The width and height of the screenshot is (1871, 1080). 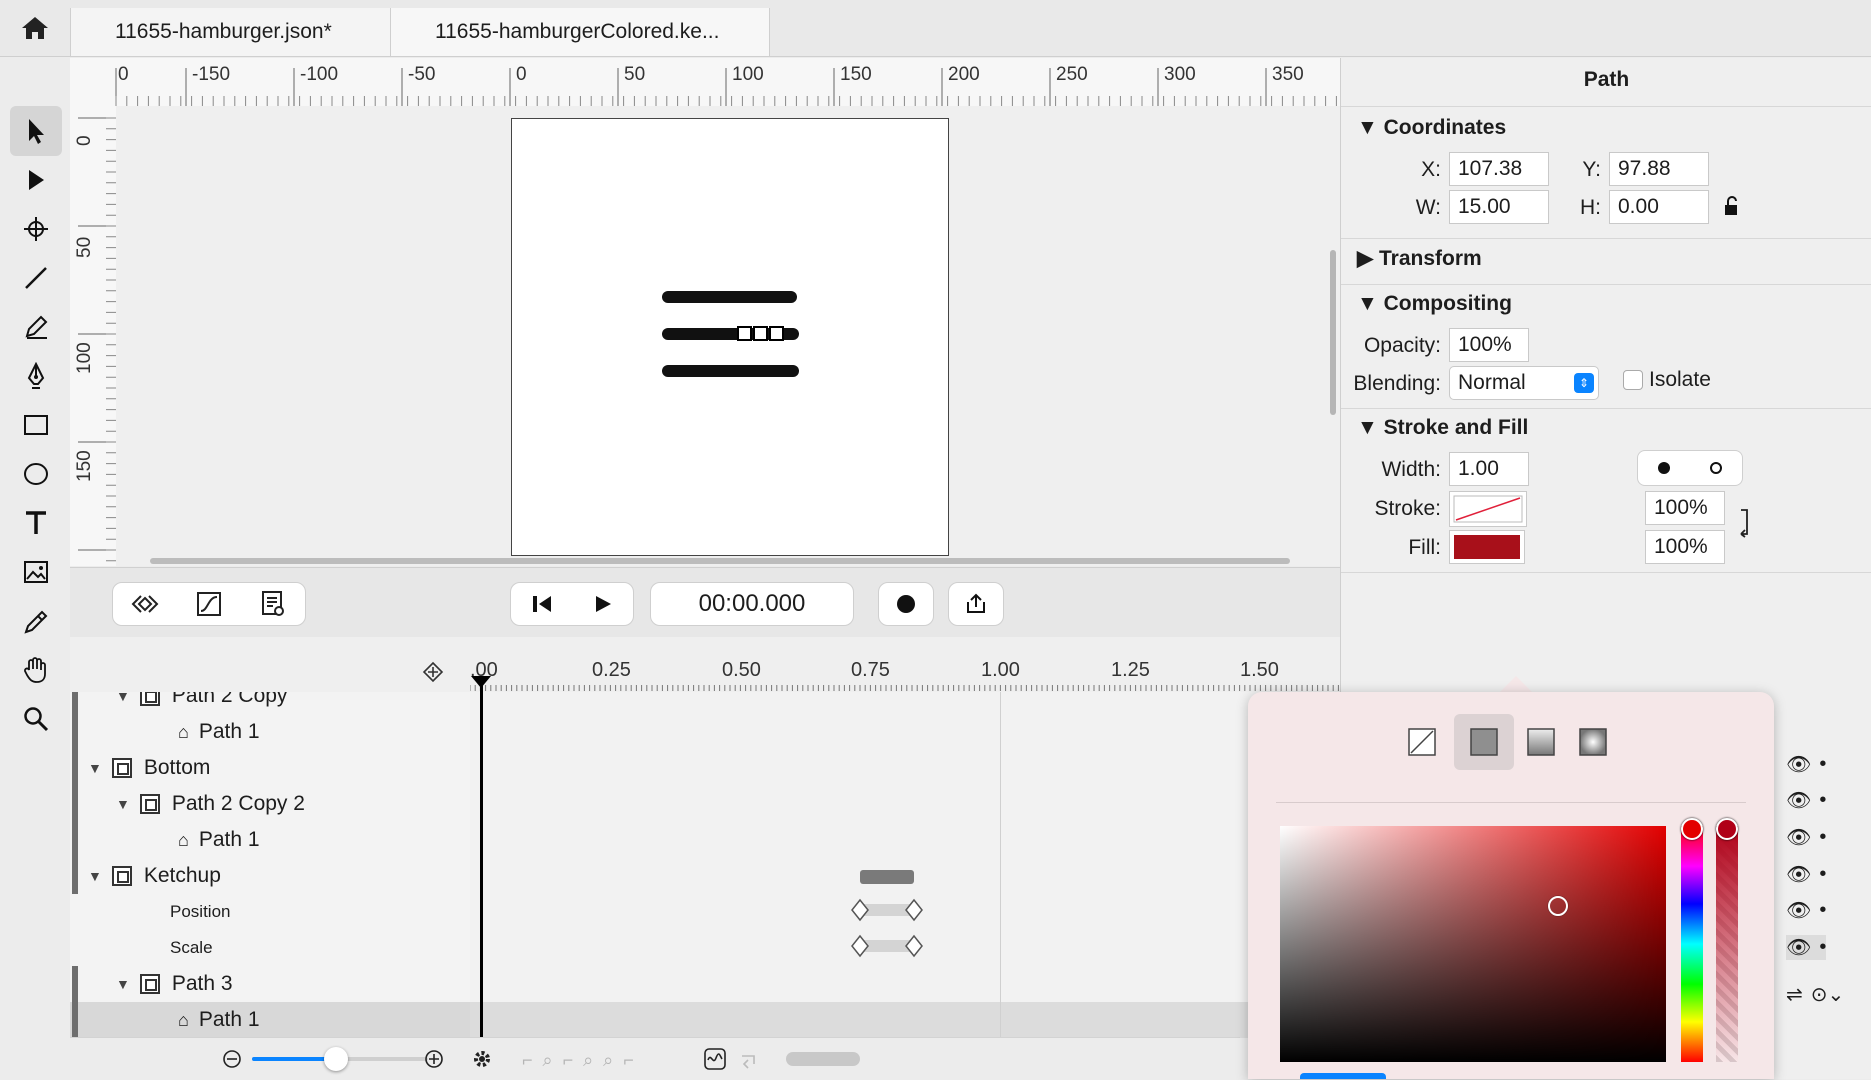 What do you see at coordinates (1488, 509) in the screenshot?
I see `stroke-color-well` at bounding box center [1488, 509].